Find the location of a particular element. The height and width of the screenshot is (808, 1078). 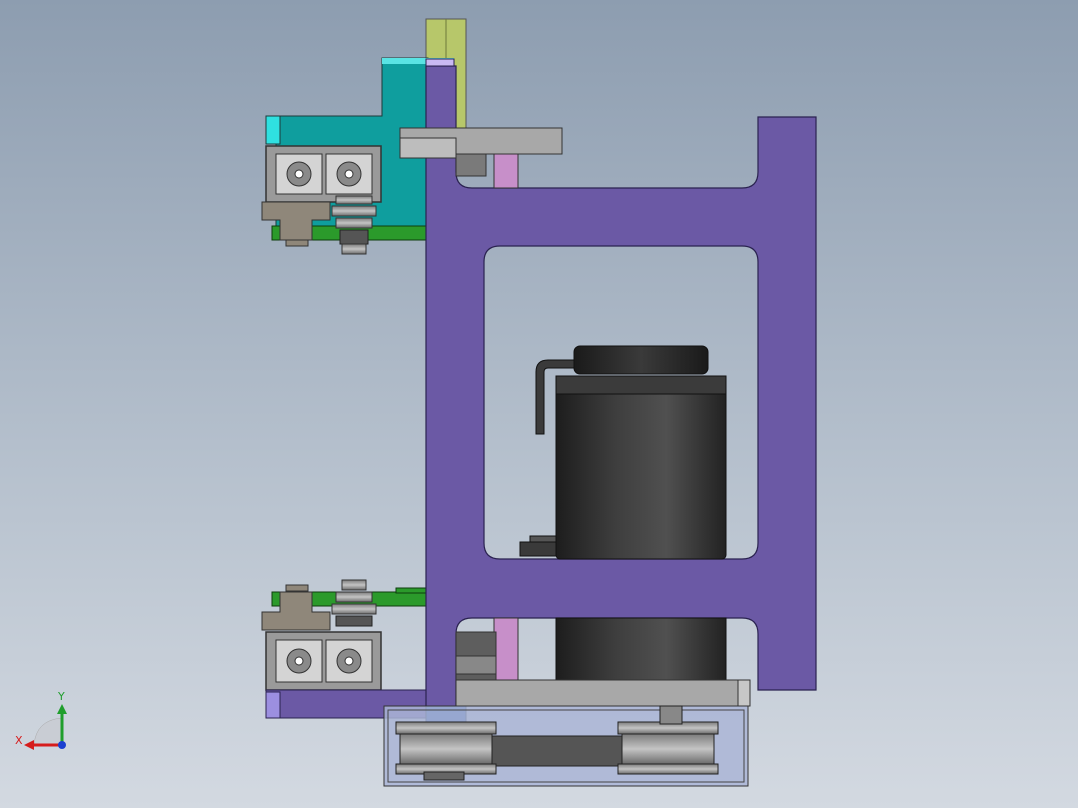

stepper-motor is located at coordinates (623, 513).